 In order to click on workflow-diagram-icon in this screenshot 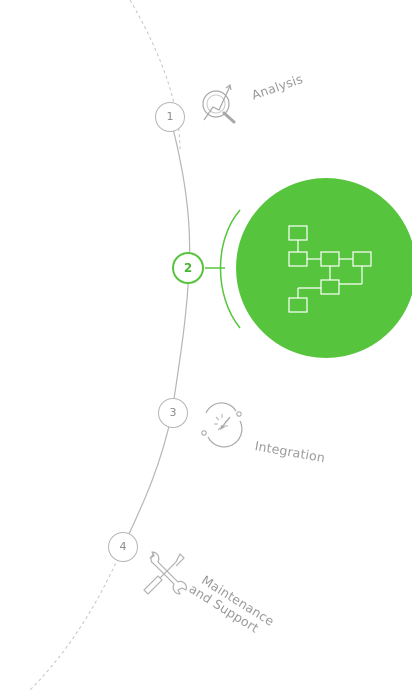, I will do `click(331, 272)`.